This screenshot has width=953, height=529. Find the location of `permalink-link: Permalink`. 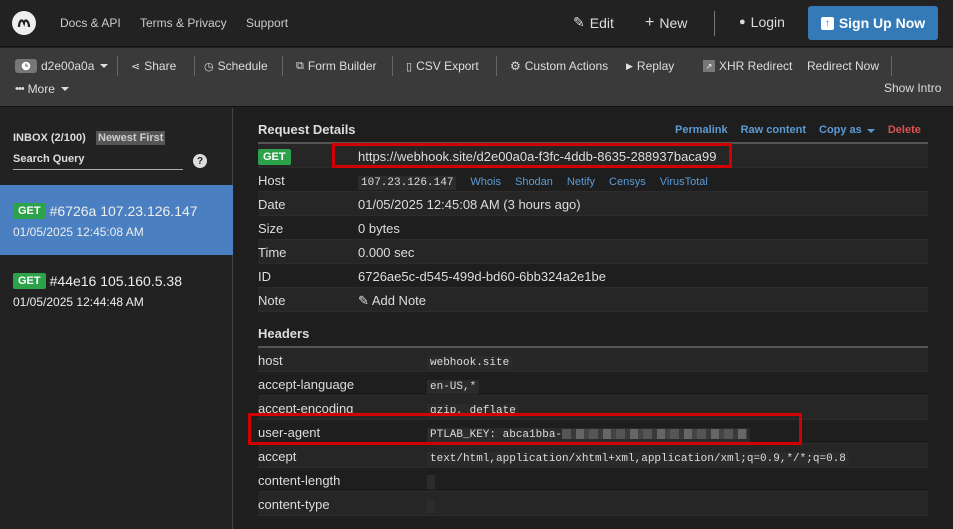

permalink-link: Permalink is located at coordinates (701, 130).